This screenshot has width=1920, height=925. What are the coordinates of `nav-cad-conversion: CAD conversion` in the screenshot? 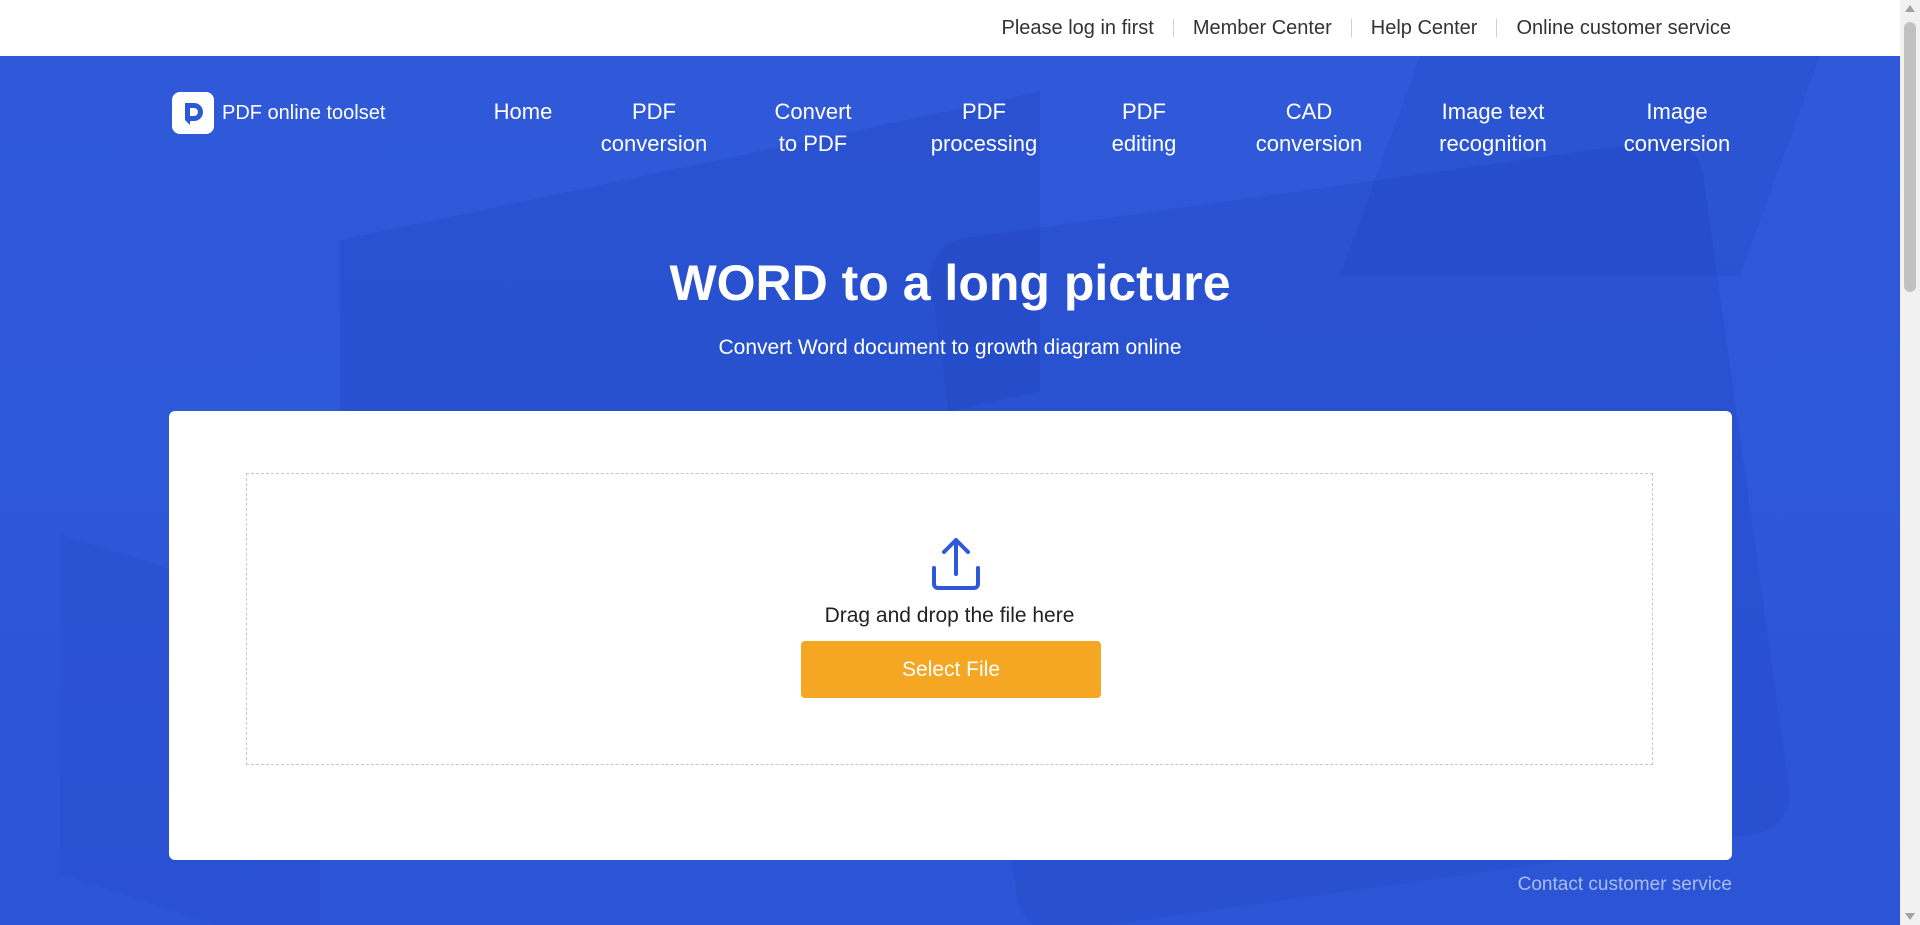 It's located at (1309, 128).